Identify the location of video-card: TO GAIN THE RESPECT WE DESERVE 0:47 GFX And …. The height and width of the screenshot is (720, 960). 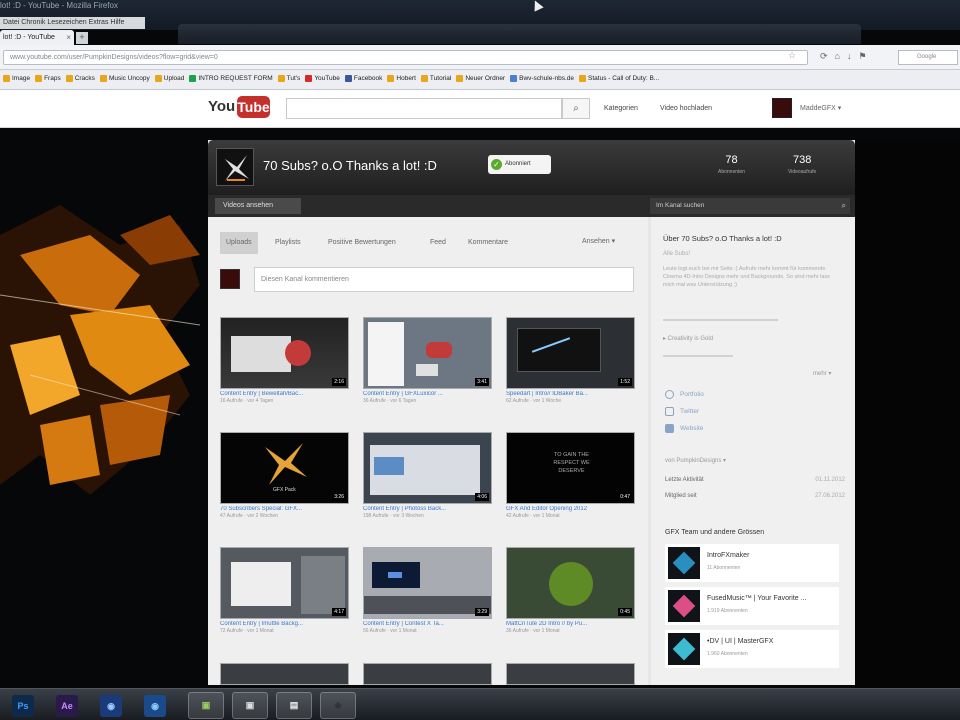
(570, 475).